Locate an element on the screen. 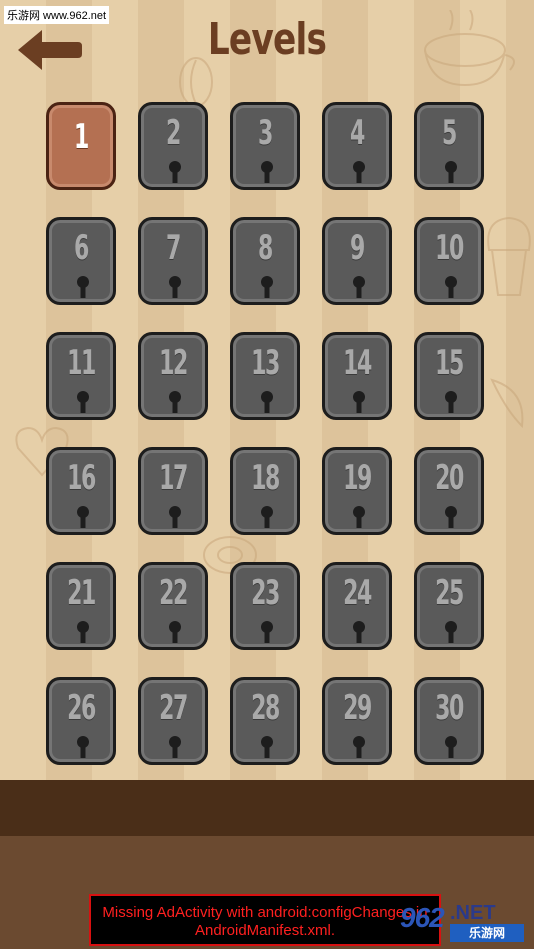 Image resolution: width=534 pixels, height=949 pixels. level-tile-17: 17 is located at coordinates (173, 491).